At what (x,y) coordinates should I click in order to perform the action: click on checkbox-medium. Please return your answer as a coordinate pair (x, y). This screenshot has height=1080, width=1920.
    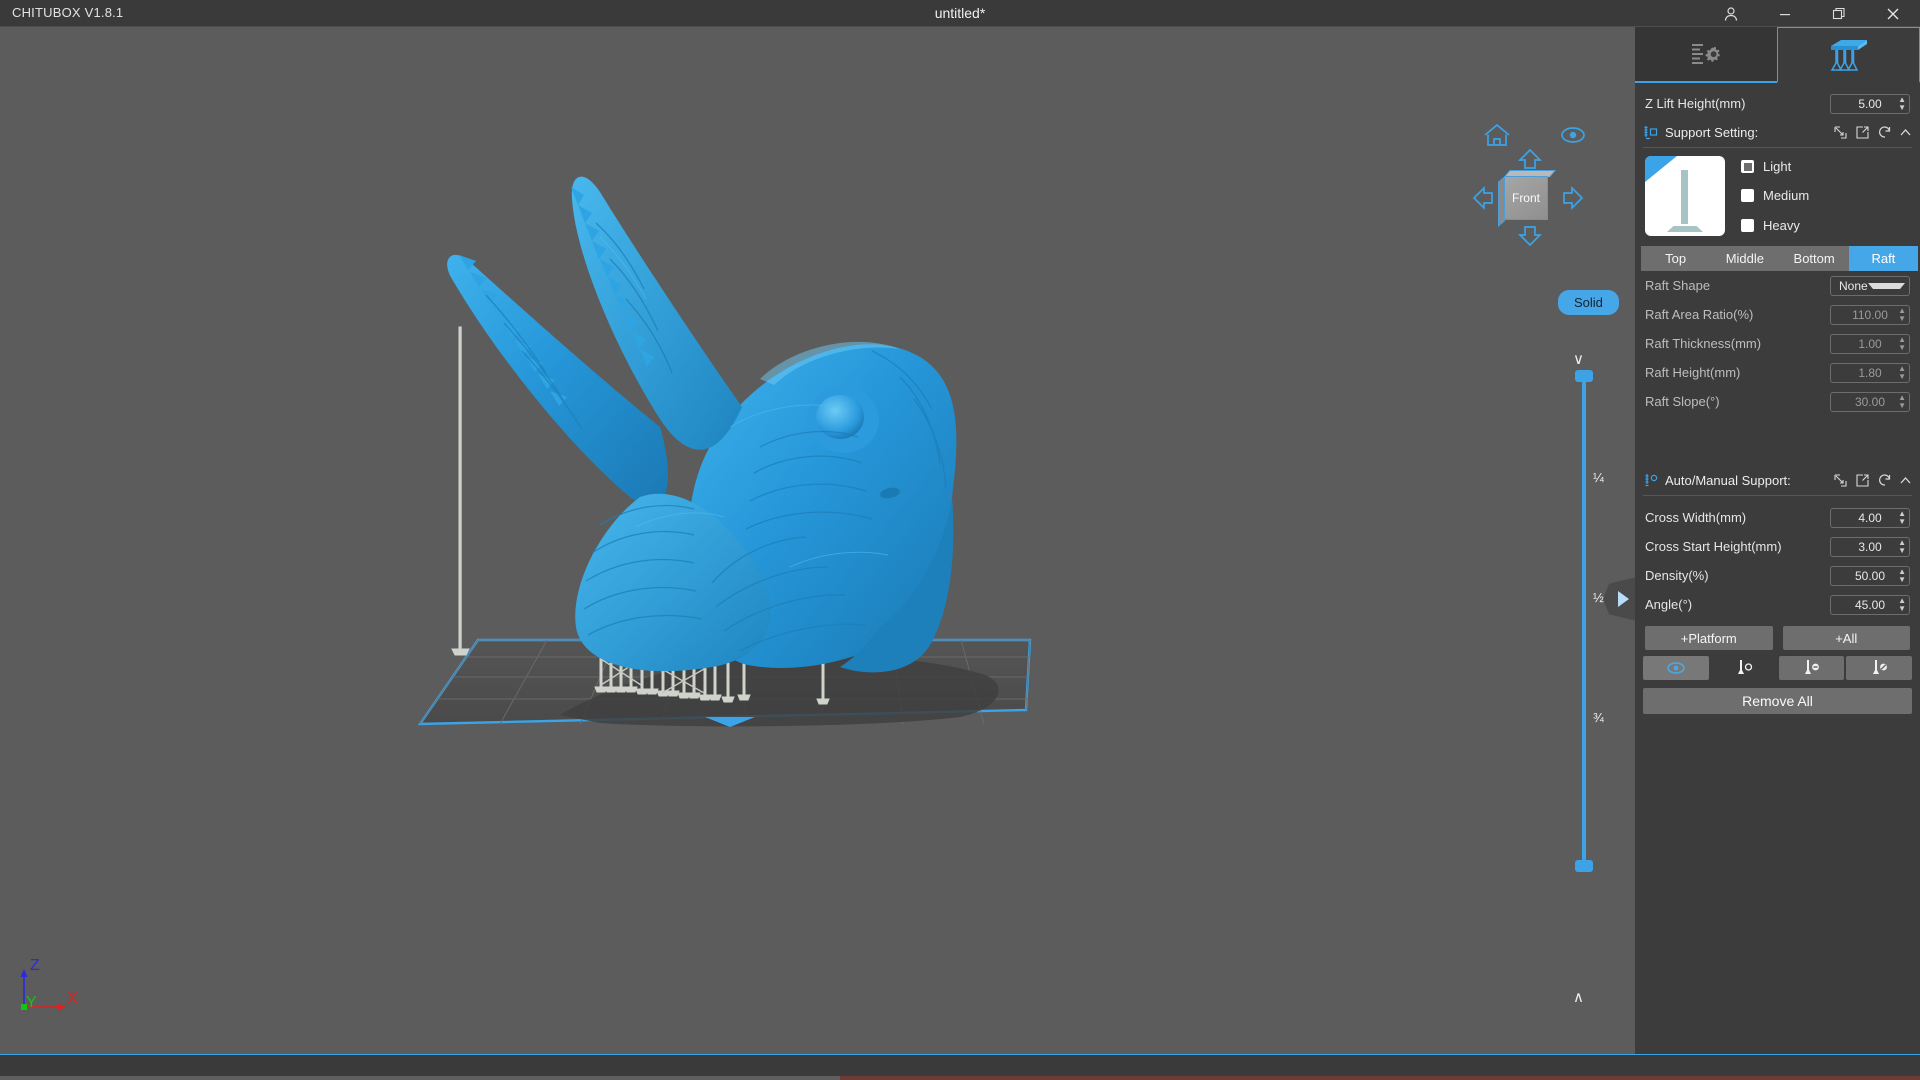
    Looking at the image, I should click on (1747, 196).